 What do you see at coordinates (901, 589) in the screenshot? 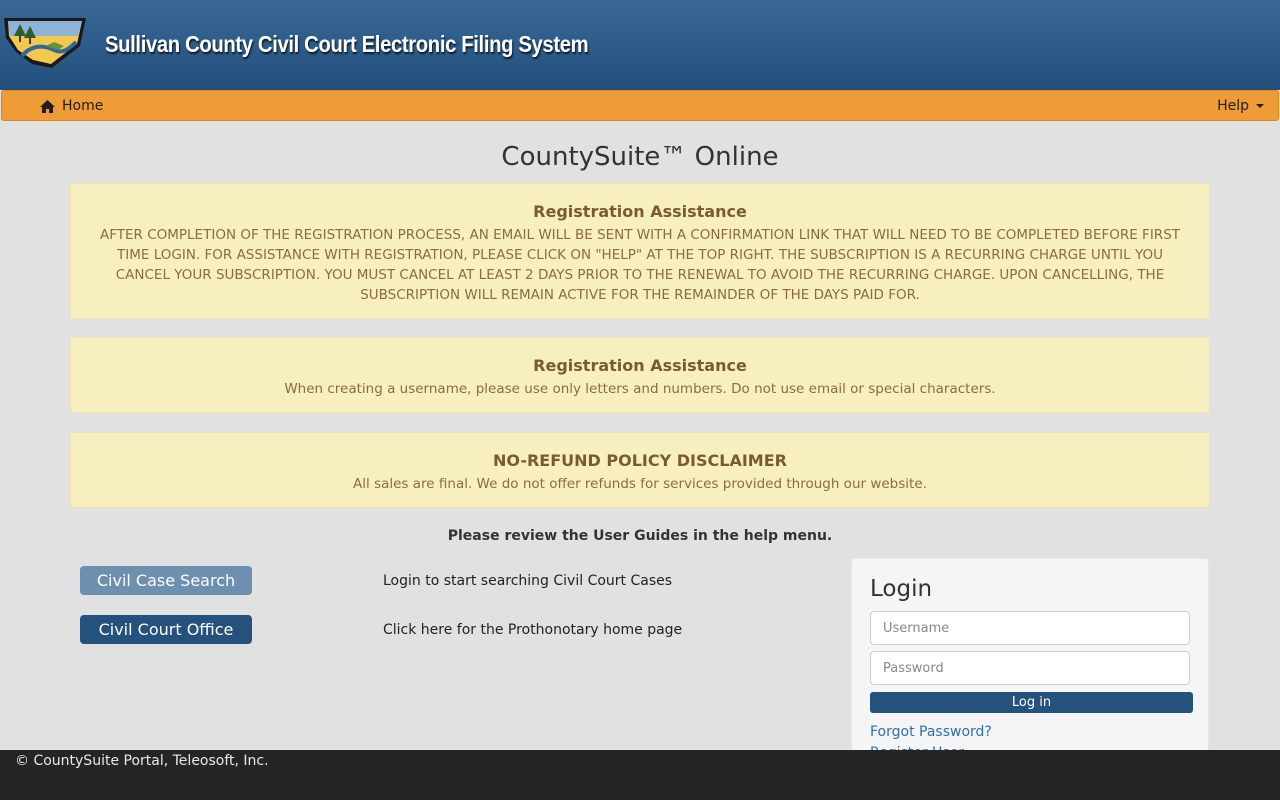
I see `login-title: Login` at bounding box center [901, 589].